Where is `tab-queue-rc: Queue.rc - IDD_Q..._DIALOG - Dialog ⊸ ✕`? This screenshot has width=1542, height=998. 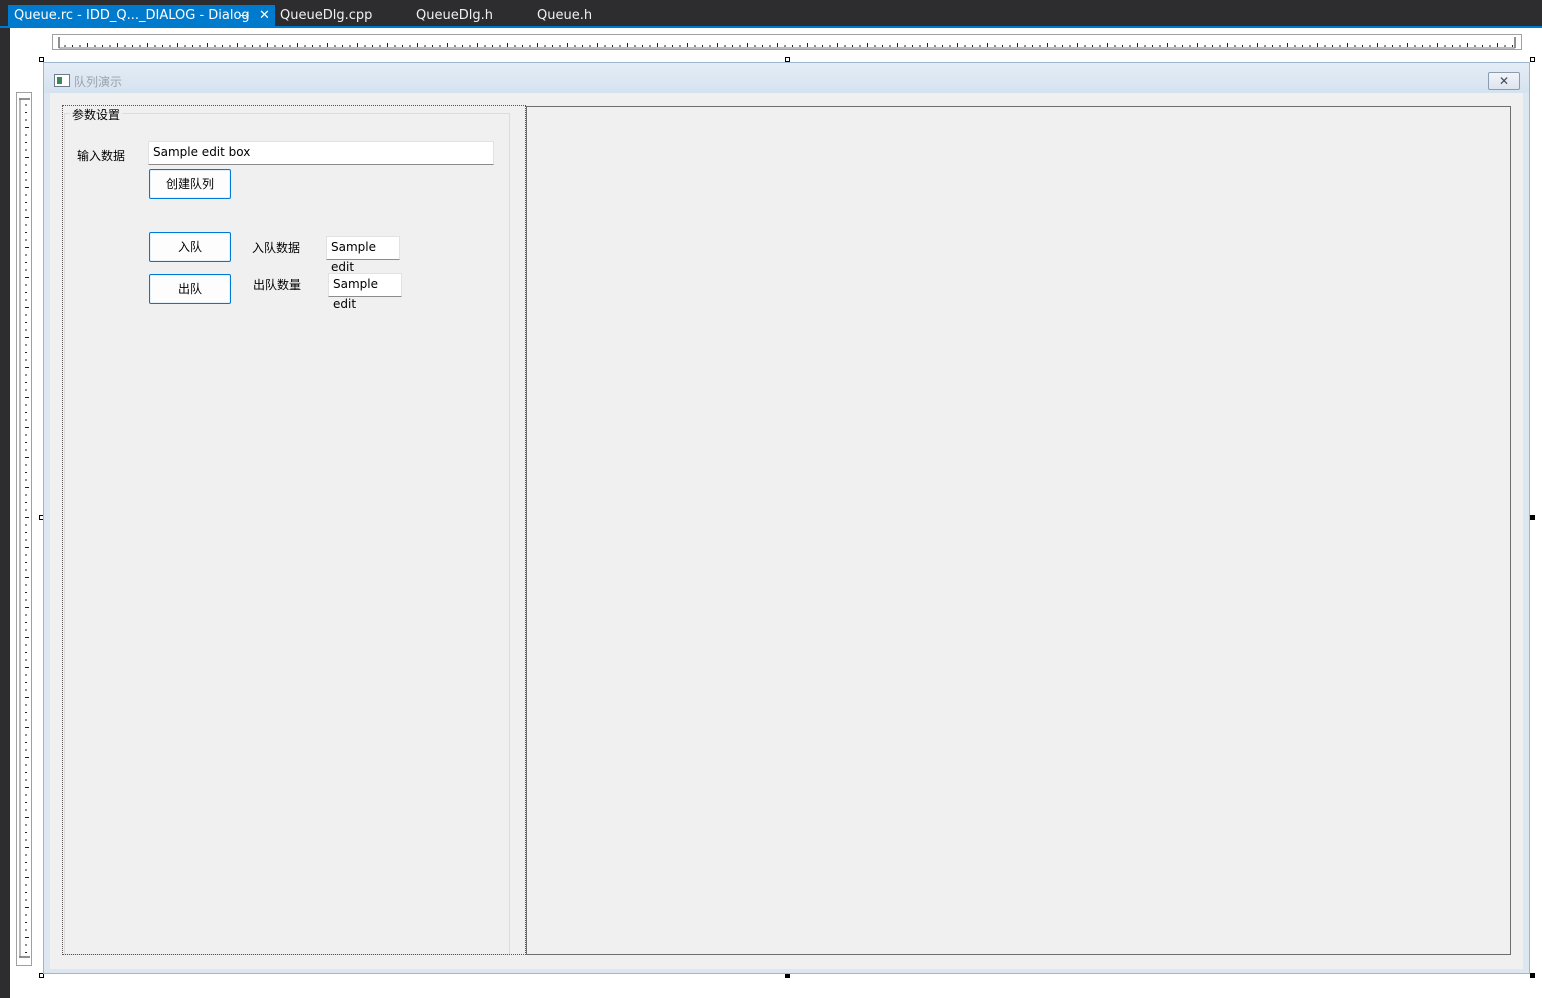 tab-queue-rc: Queue.rc - IDD_Q..._DIALOG - Dialog ⊸ ✕ is located at coordinates (141, 16).